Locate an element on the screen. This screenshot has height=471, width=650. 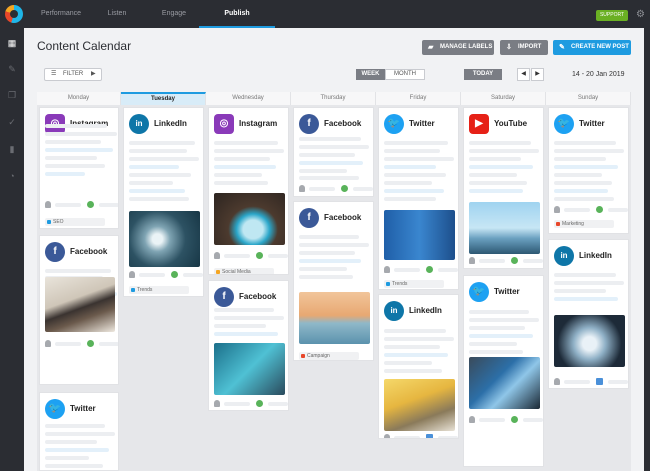
gear-icon: ⚙ is located at coordinates (640, 15).